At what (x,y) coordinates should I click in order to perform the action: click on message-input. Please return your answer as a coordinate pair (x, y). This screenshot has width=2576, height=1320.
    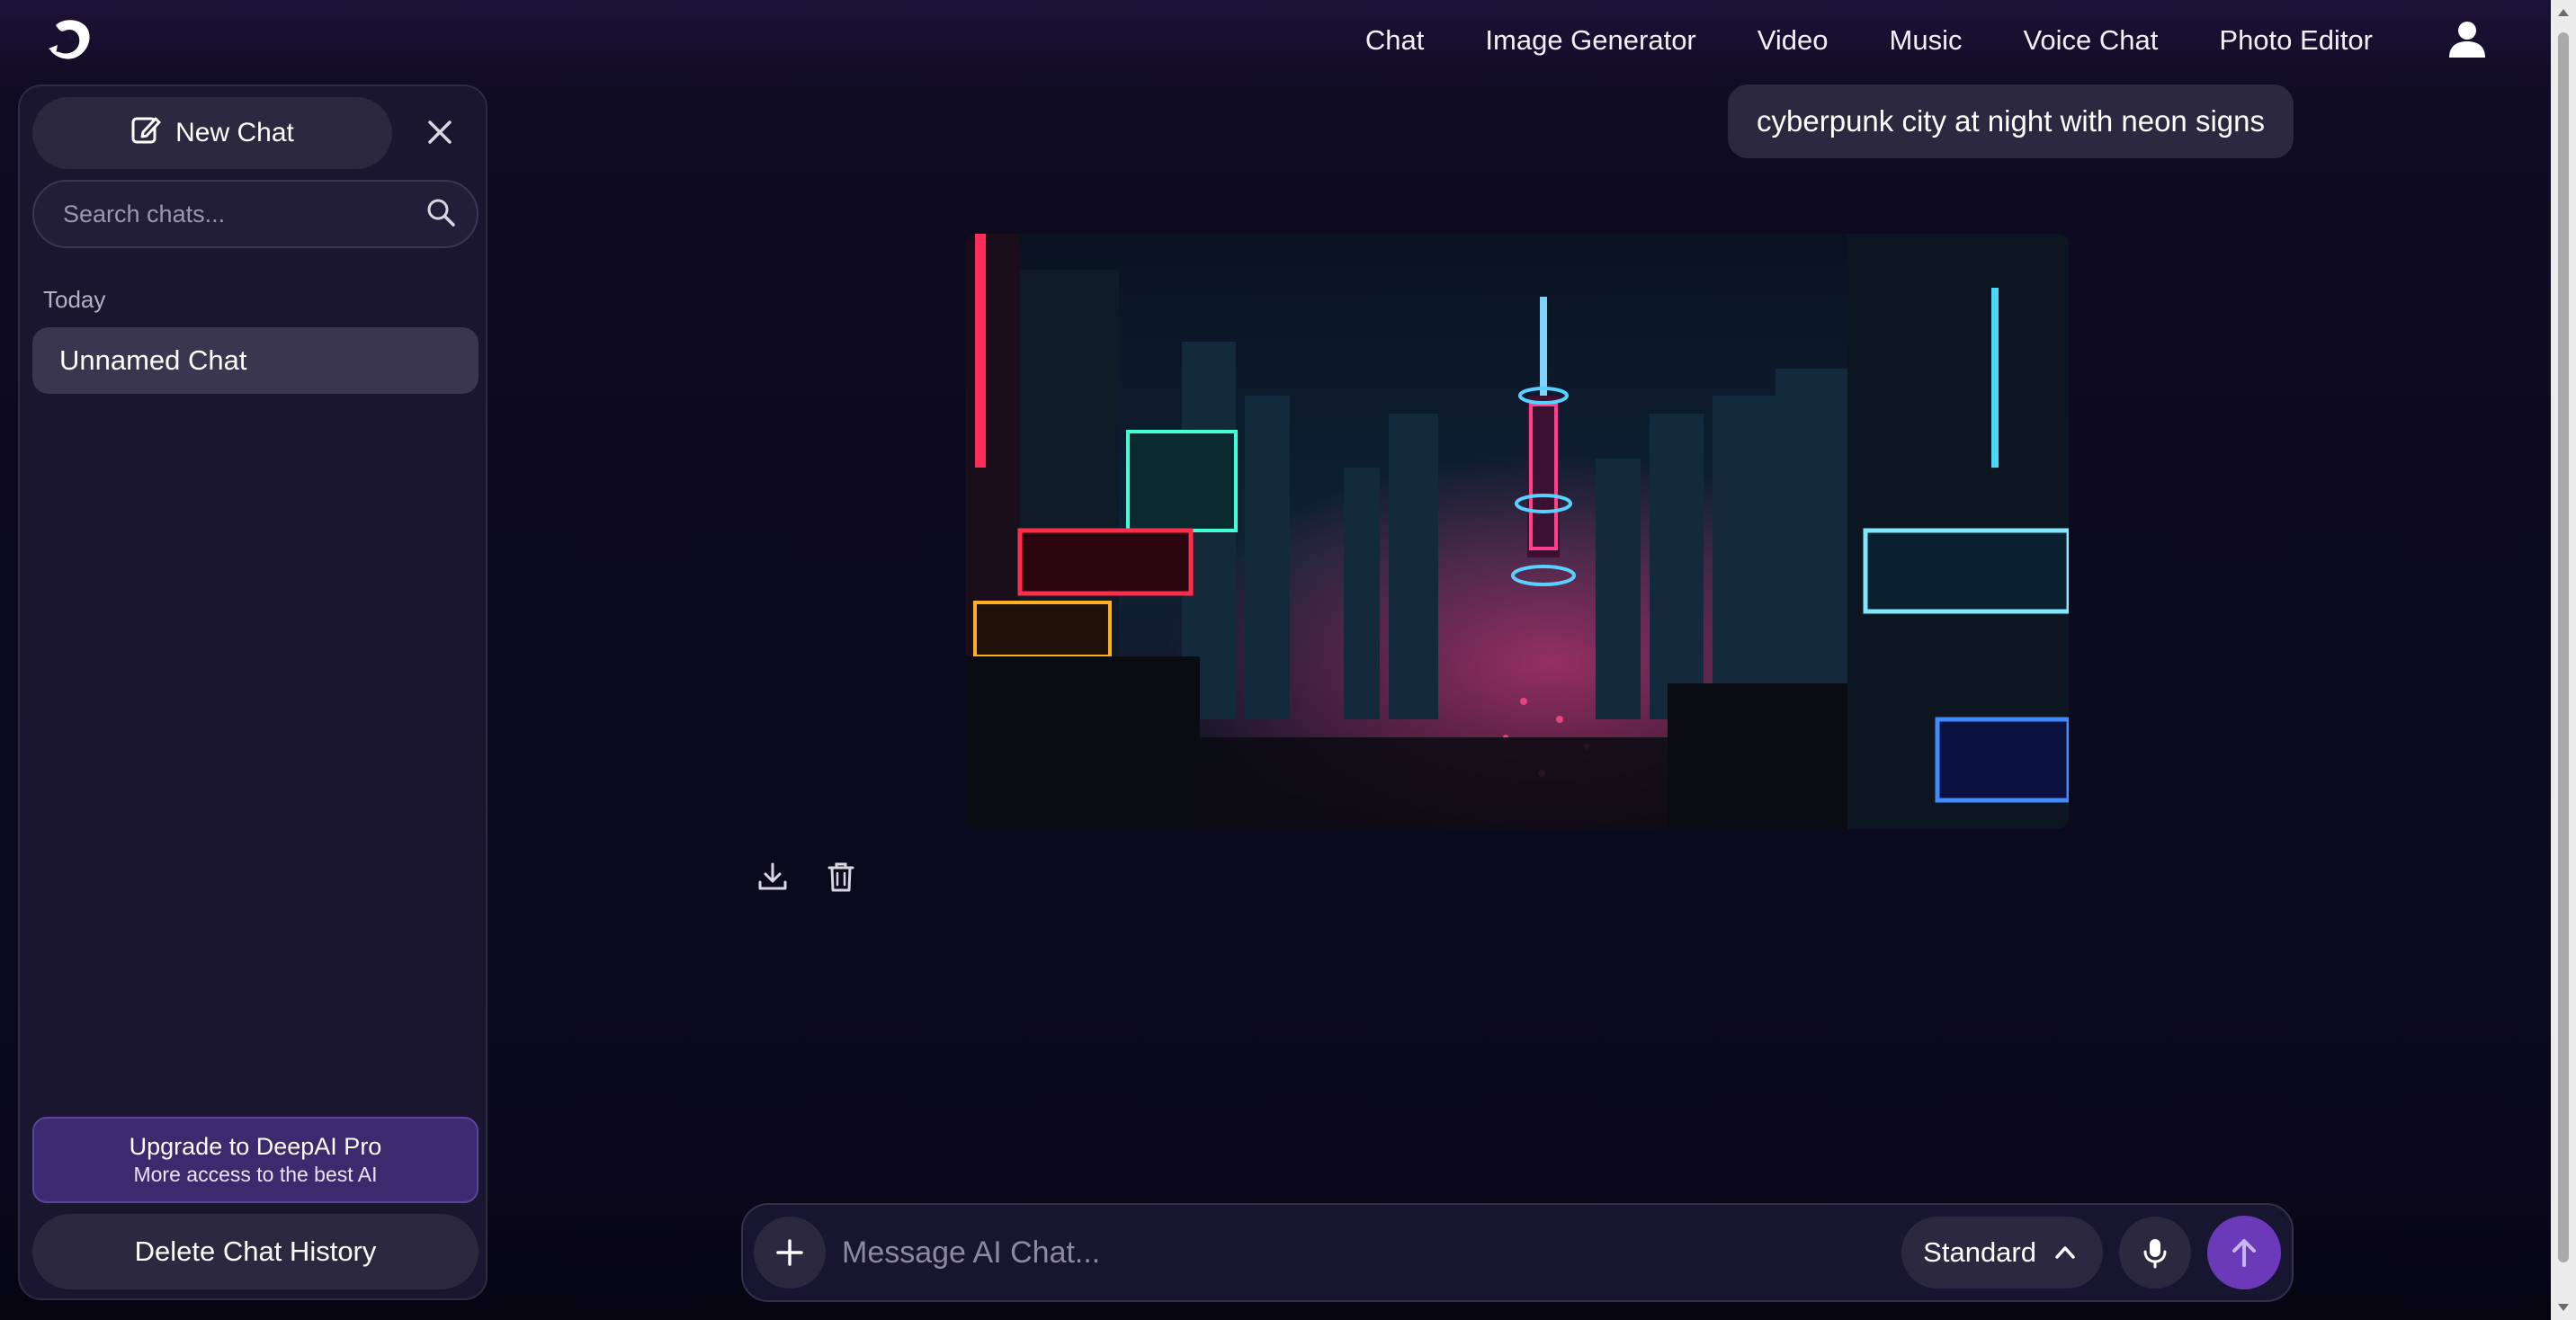
    Looking at the image, I should click on (1364, 1252).